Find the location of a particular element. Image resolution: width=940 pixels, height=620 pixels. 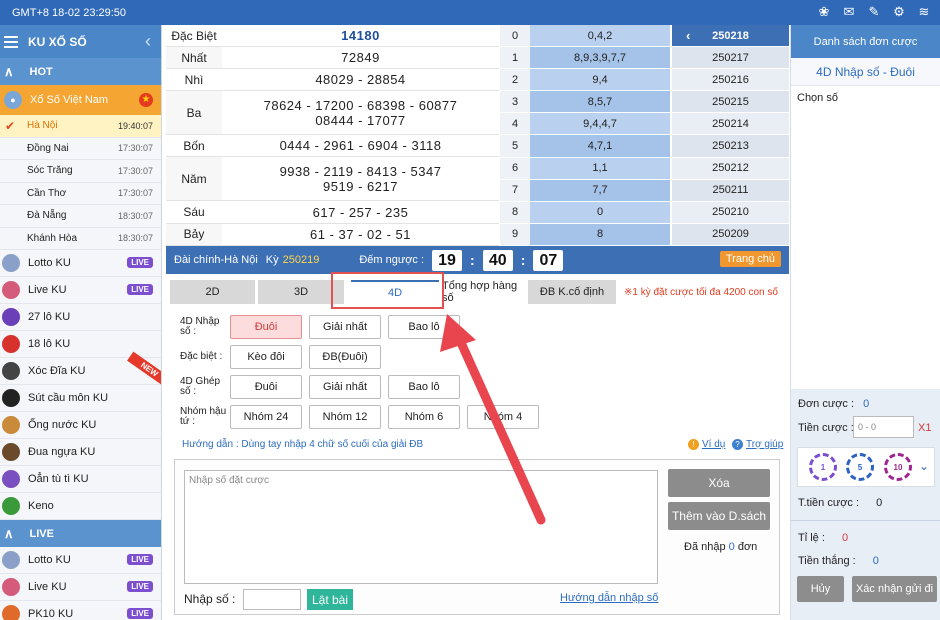

tab-2d: 2D is located at coordinates (212, 292).